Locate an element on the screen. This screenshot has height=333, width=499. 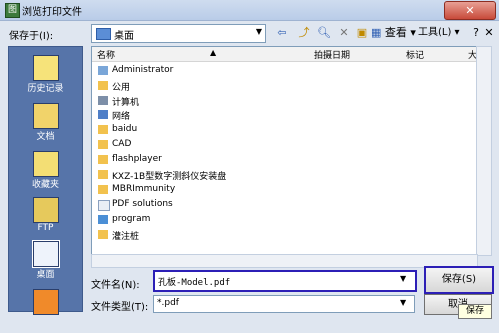
save-tooltip: 保存 is located at coordinates (475, 311).